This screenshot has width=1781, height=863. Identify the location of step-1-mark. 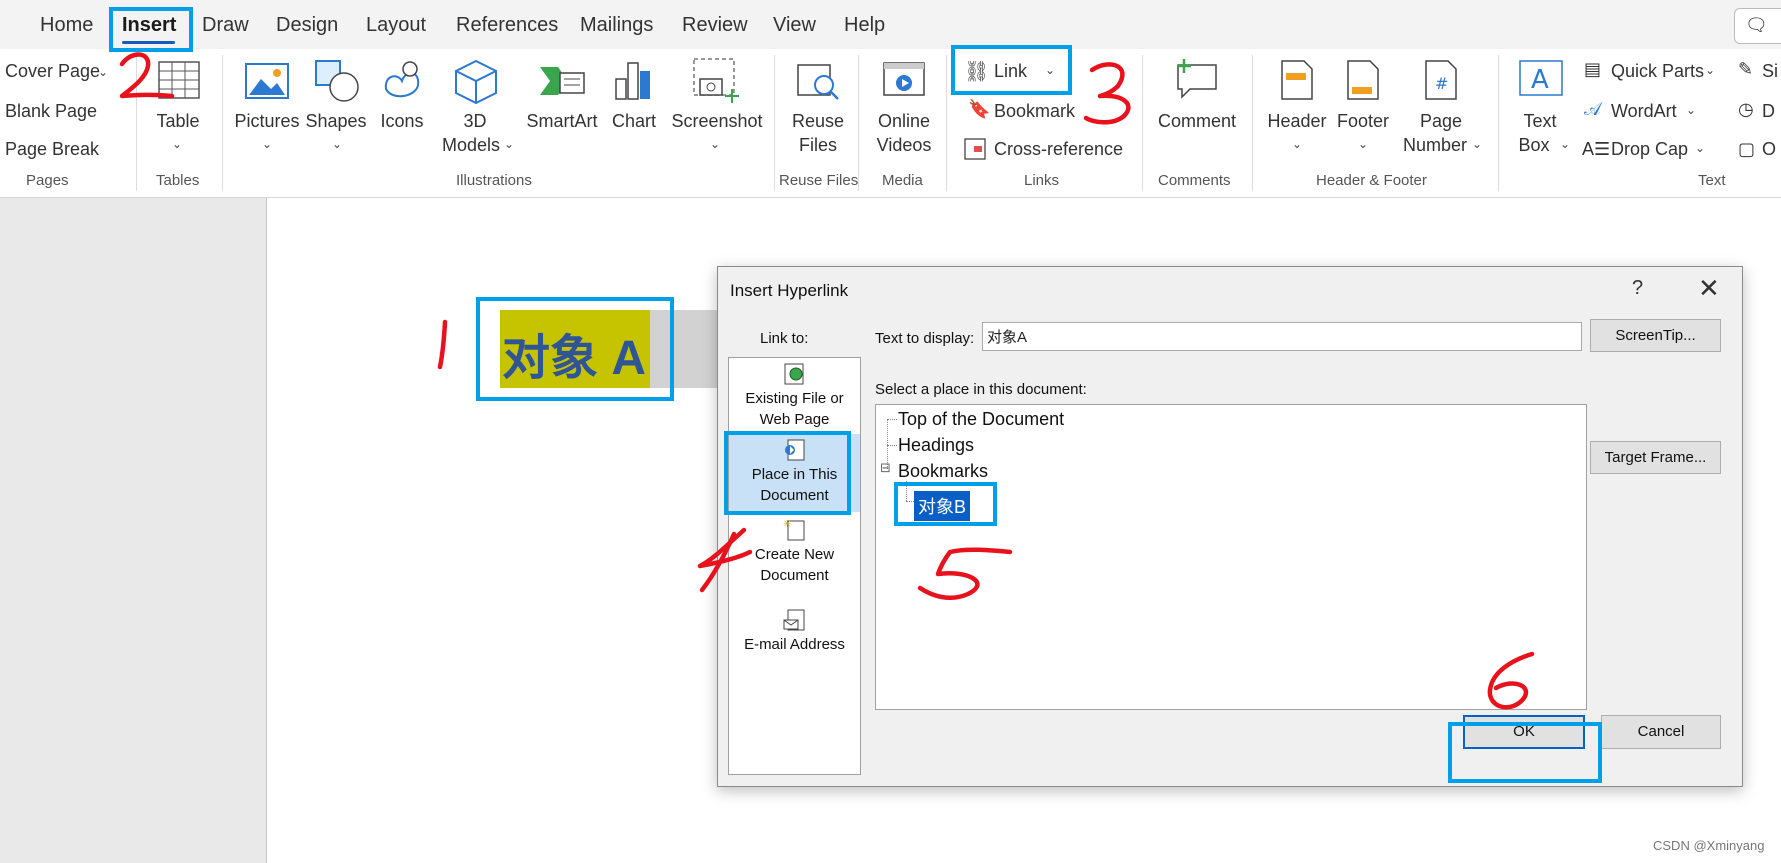
(442, 344).